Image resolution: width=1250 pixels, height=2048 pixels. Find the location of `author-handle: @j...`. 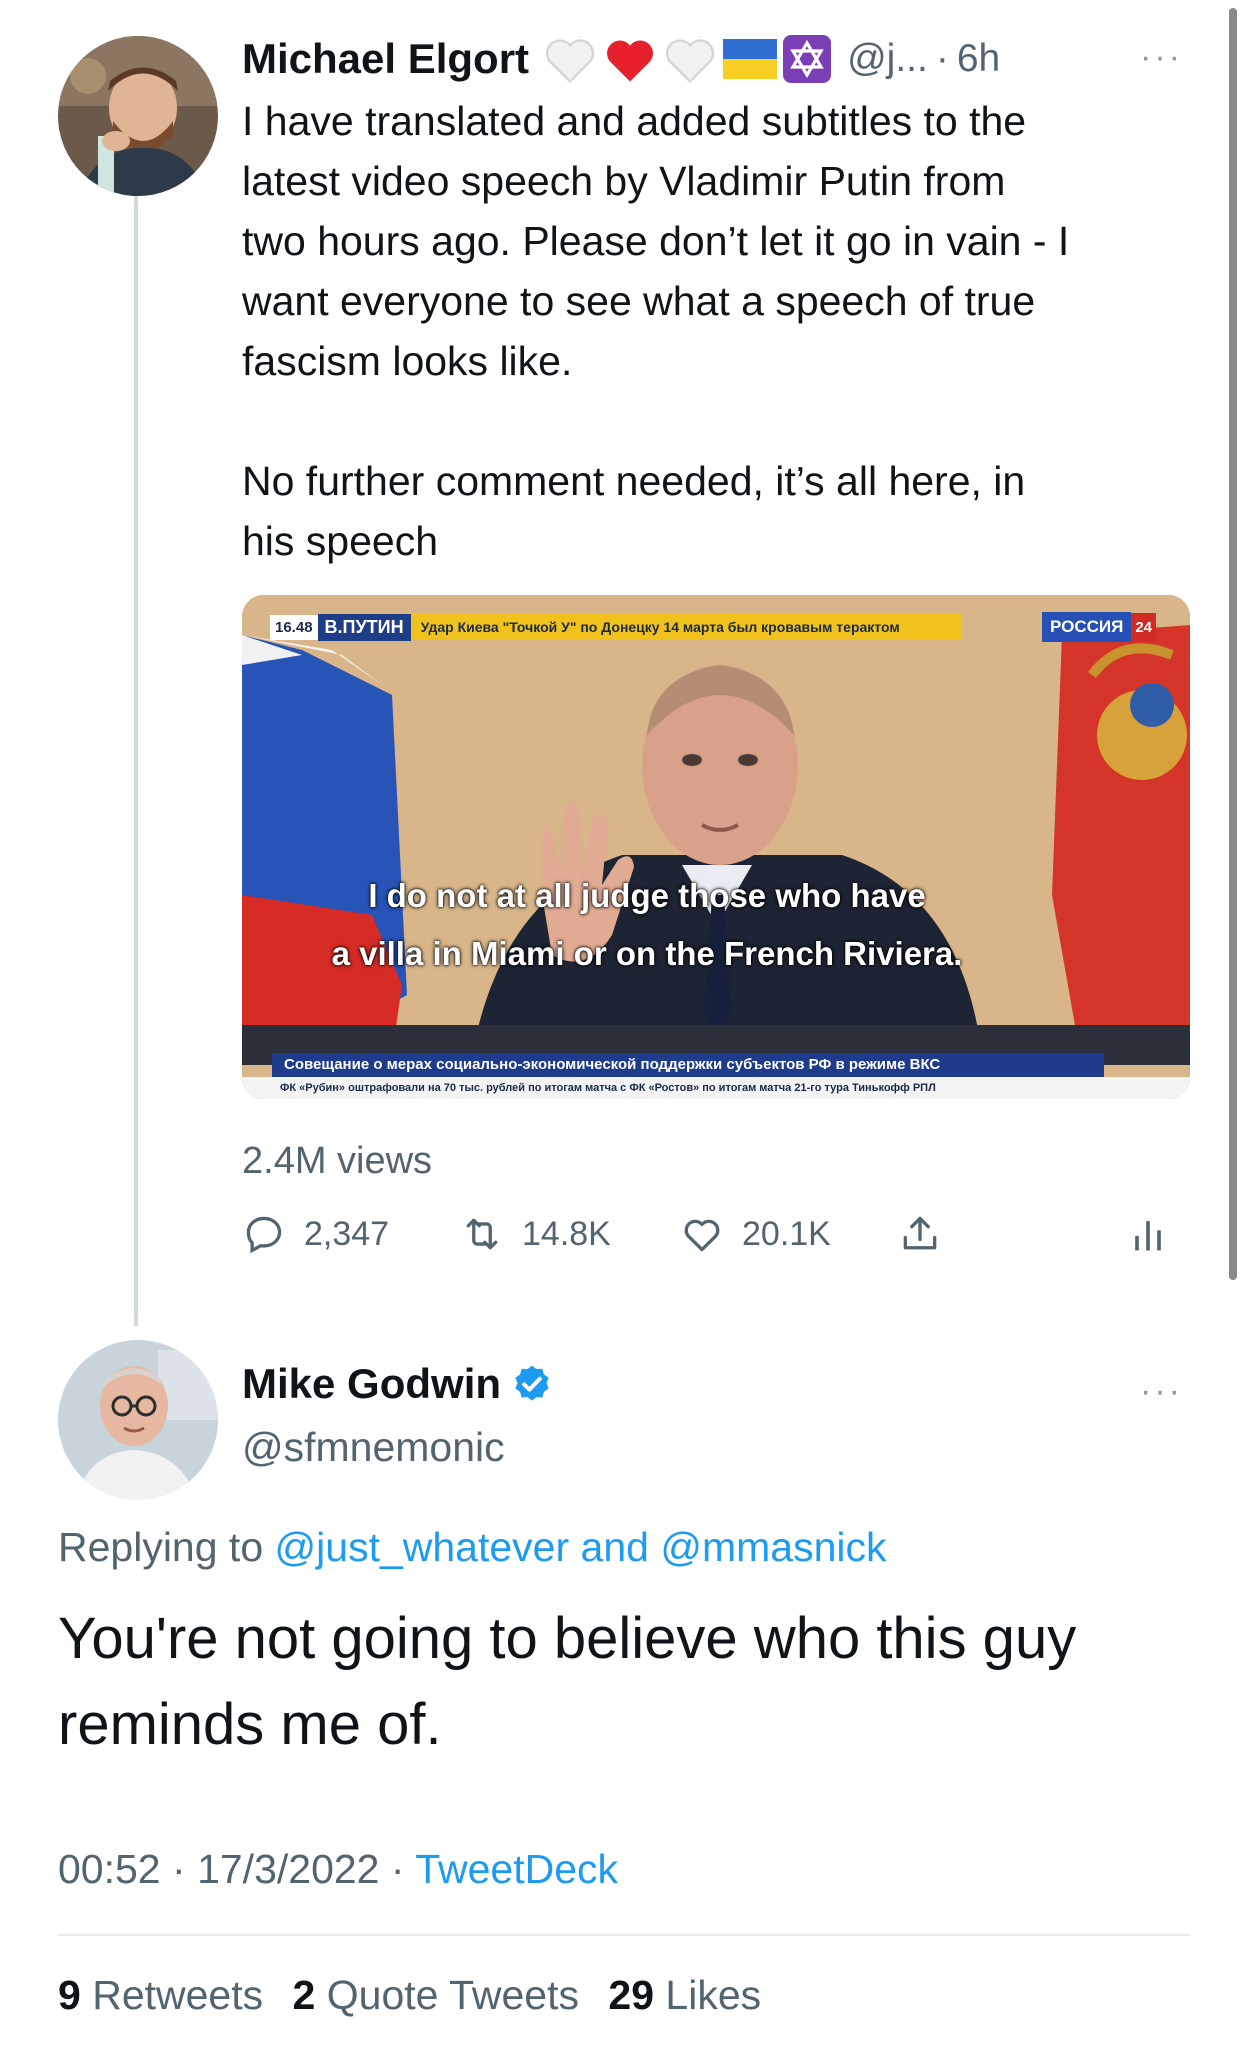

author-handle: @j... is located at coordinates (887, 59).